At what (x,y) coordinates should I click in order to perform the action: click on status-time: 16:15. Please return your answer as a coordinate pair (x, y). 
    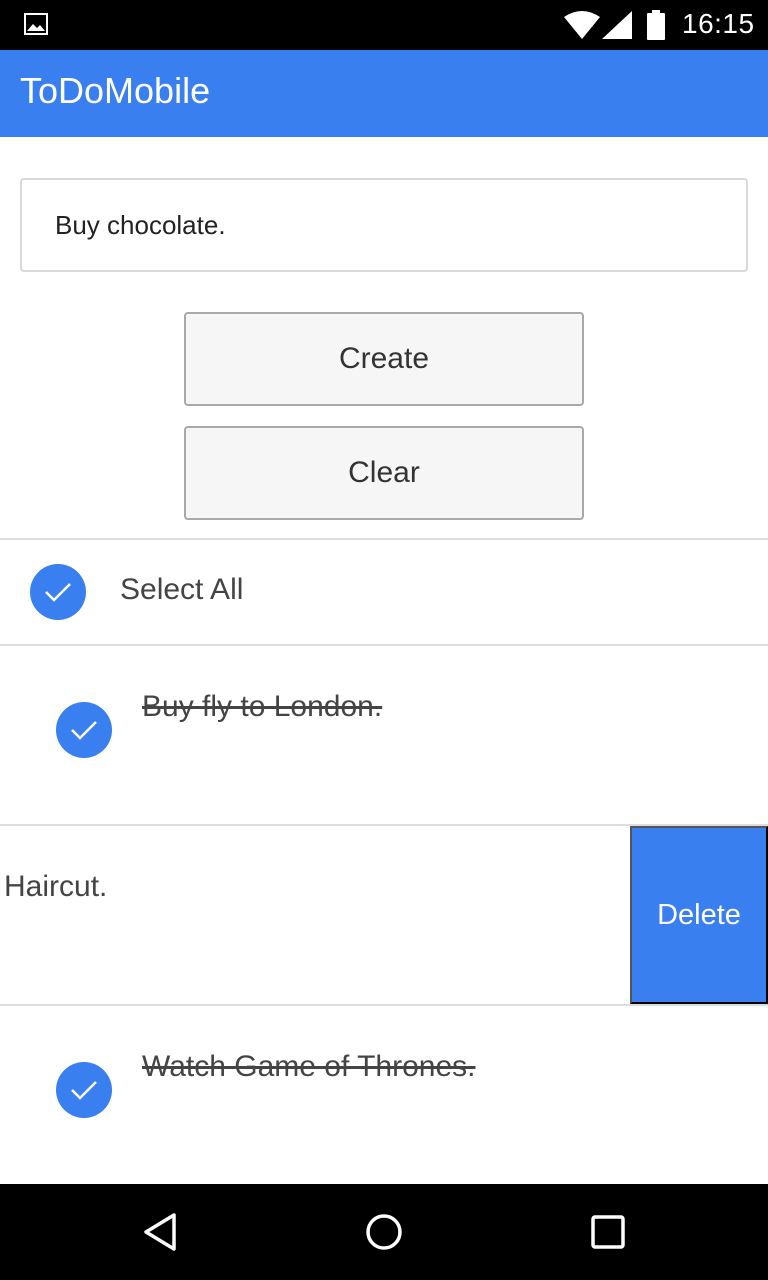
    Looking at the image, I should click on (718, 23).